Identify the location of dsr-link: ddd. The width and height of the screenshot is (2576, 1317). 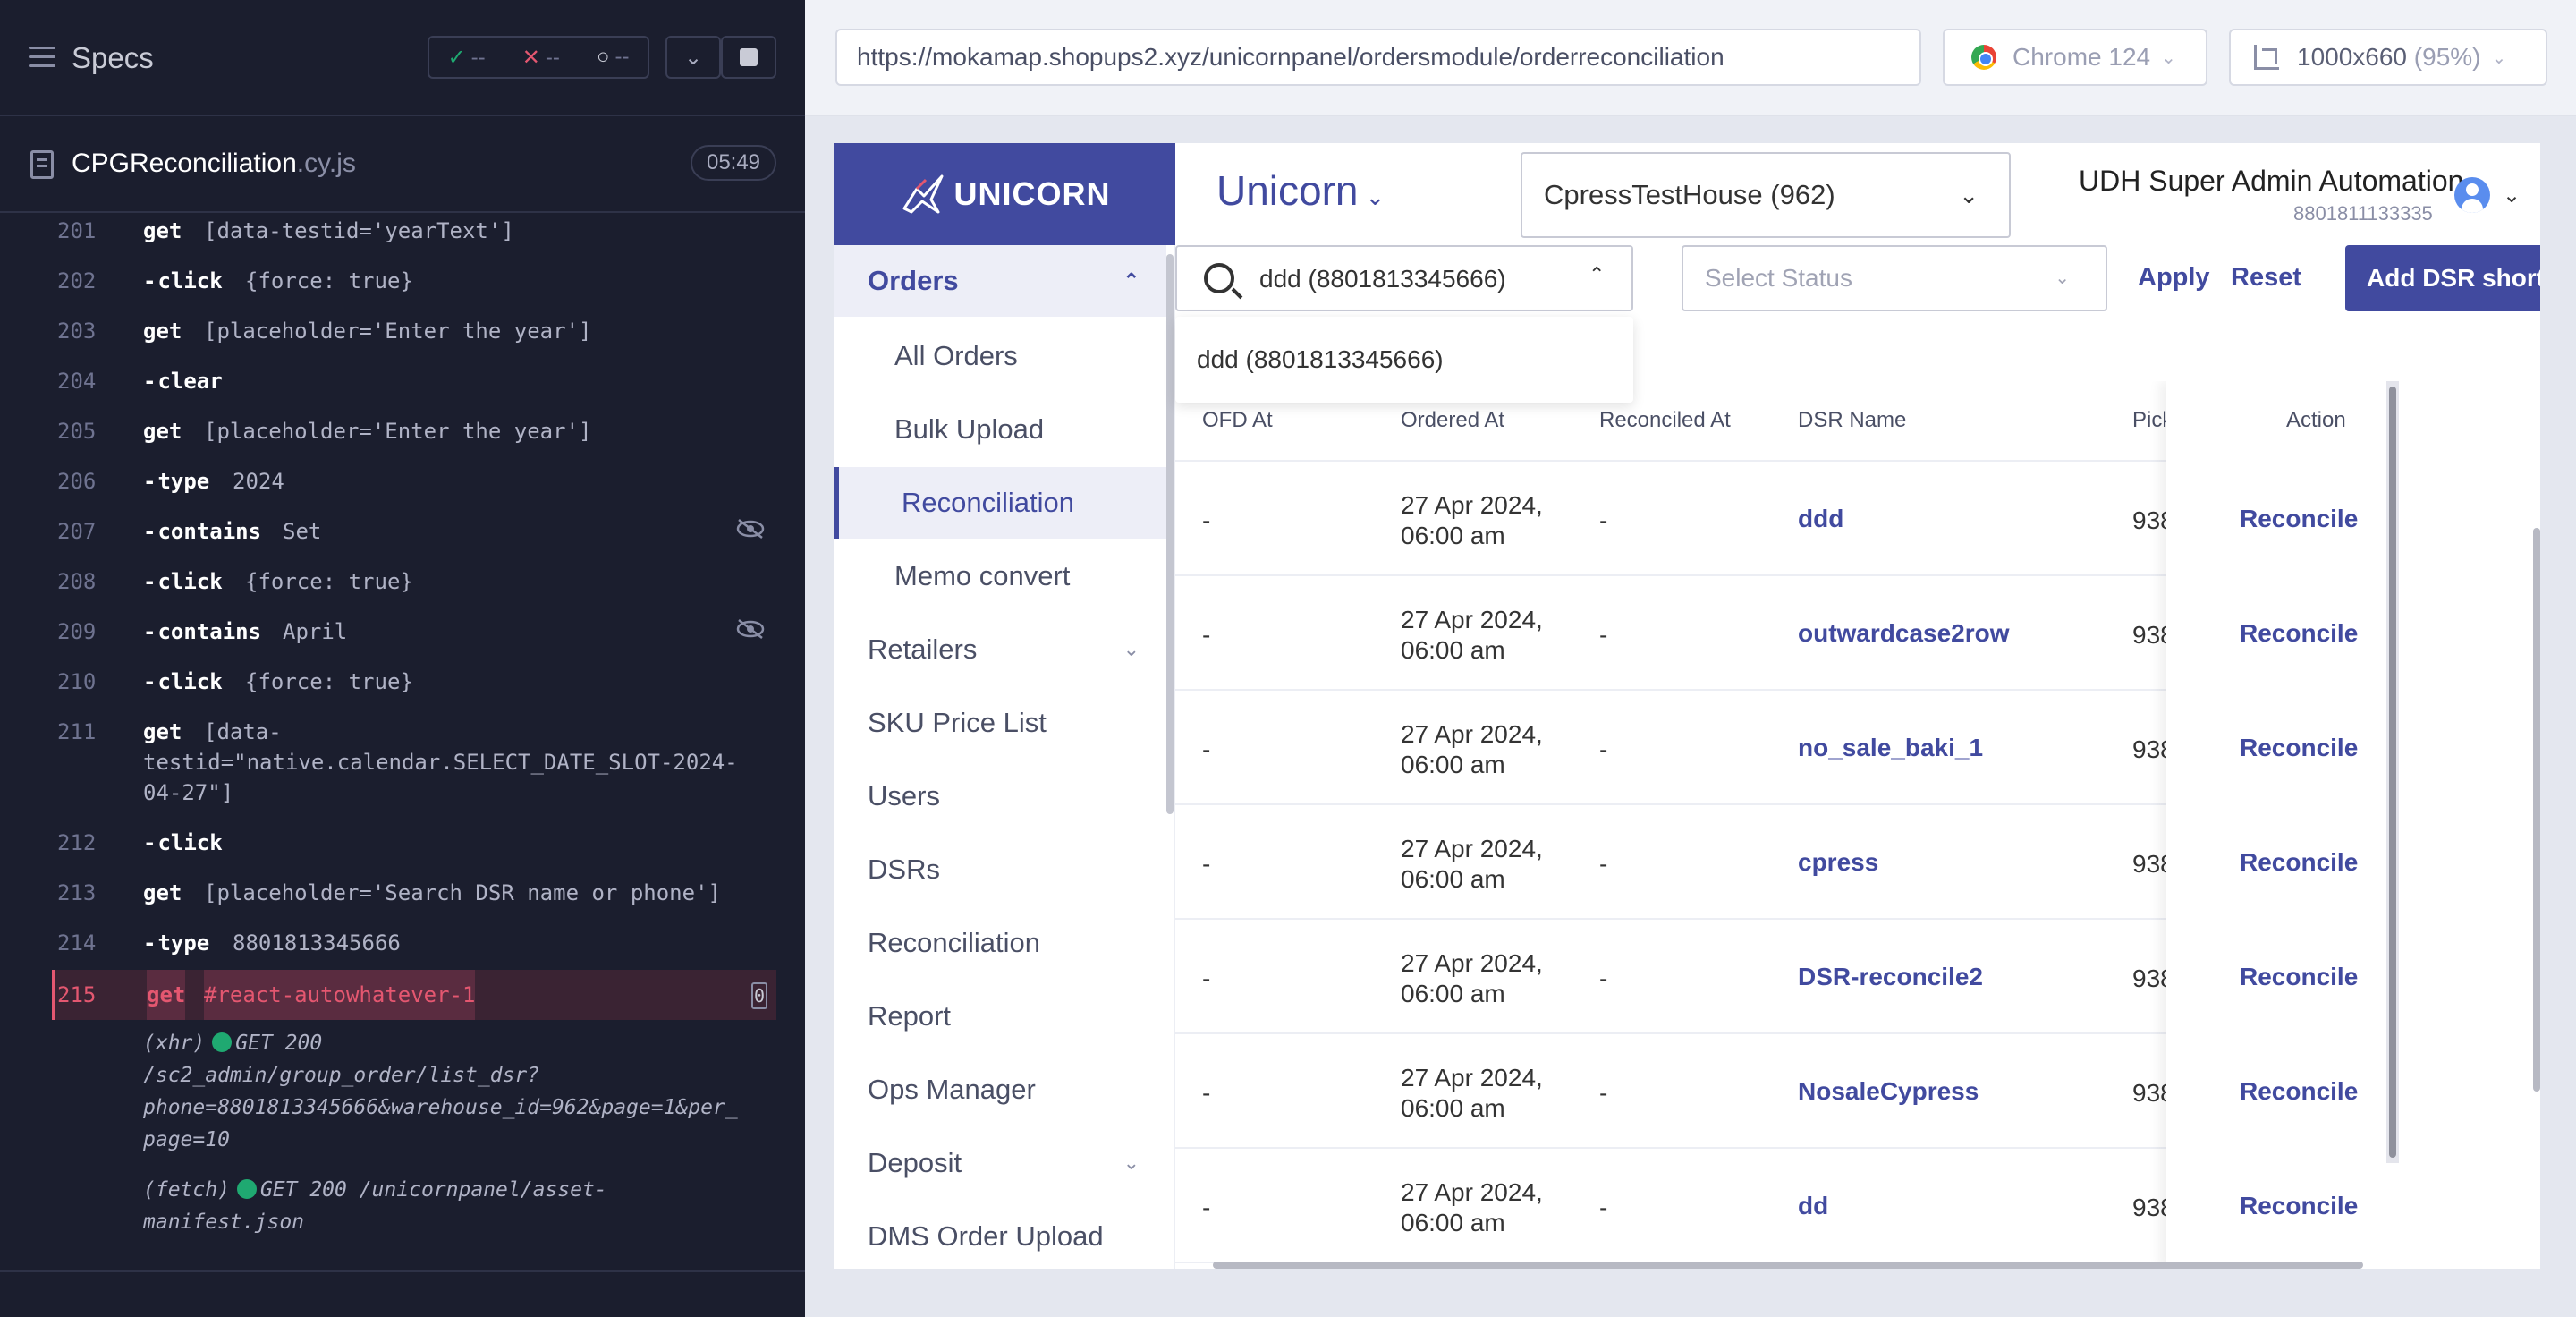
(1820, 519).